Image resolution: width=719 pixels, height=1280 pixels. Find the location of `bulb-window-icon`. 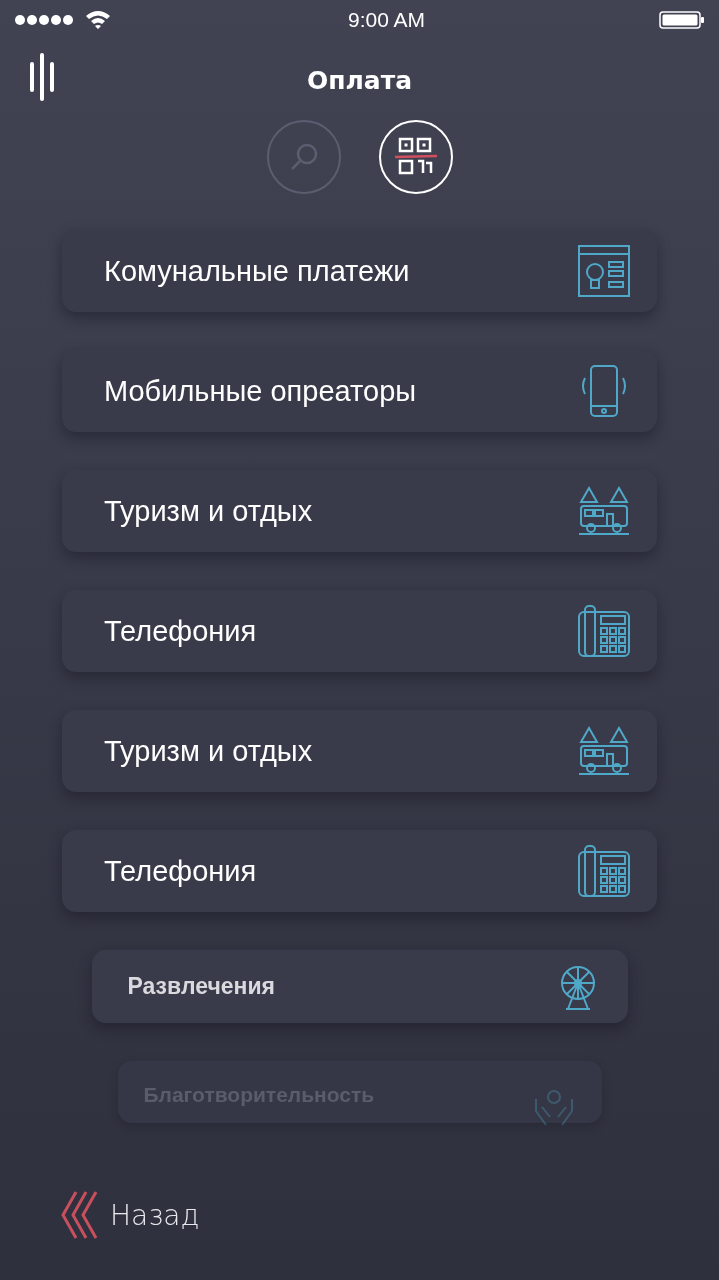

bulb-window-icon is located at coordinates (604, 271).